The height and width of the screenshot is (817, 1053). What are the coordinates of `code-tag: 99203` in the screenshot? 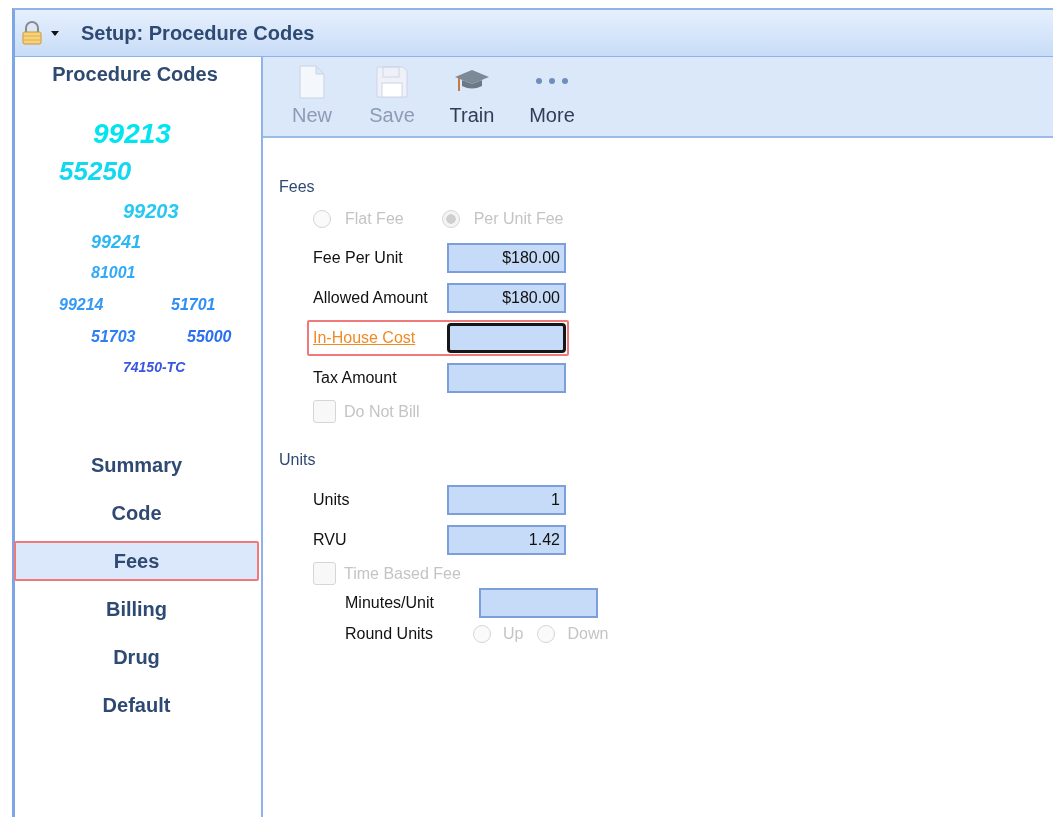 It's located at (151, 211).